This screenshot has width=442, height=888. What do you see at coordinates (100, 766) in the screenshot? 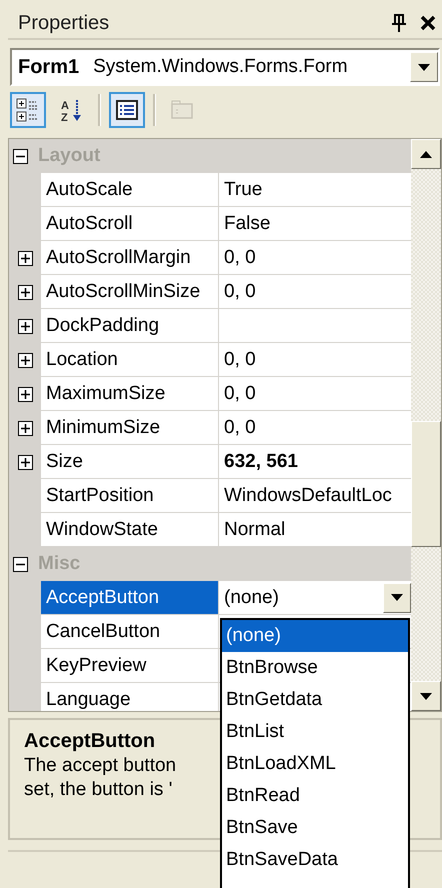
I see `description-text: The accept button` at bounding box center [100, 766].